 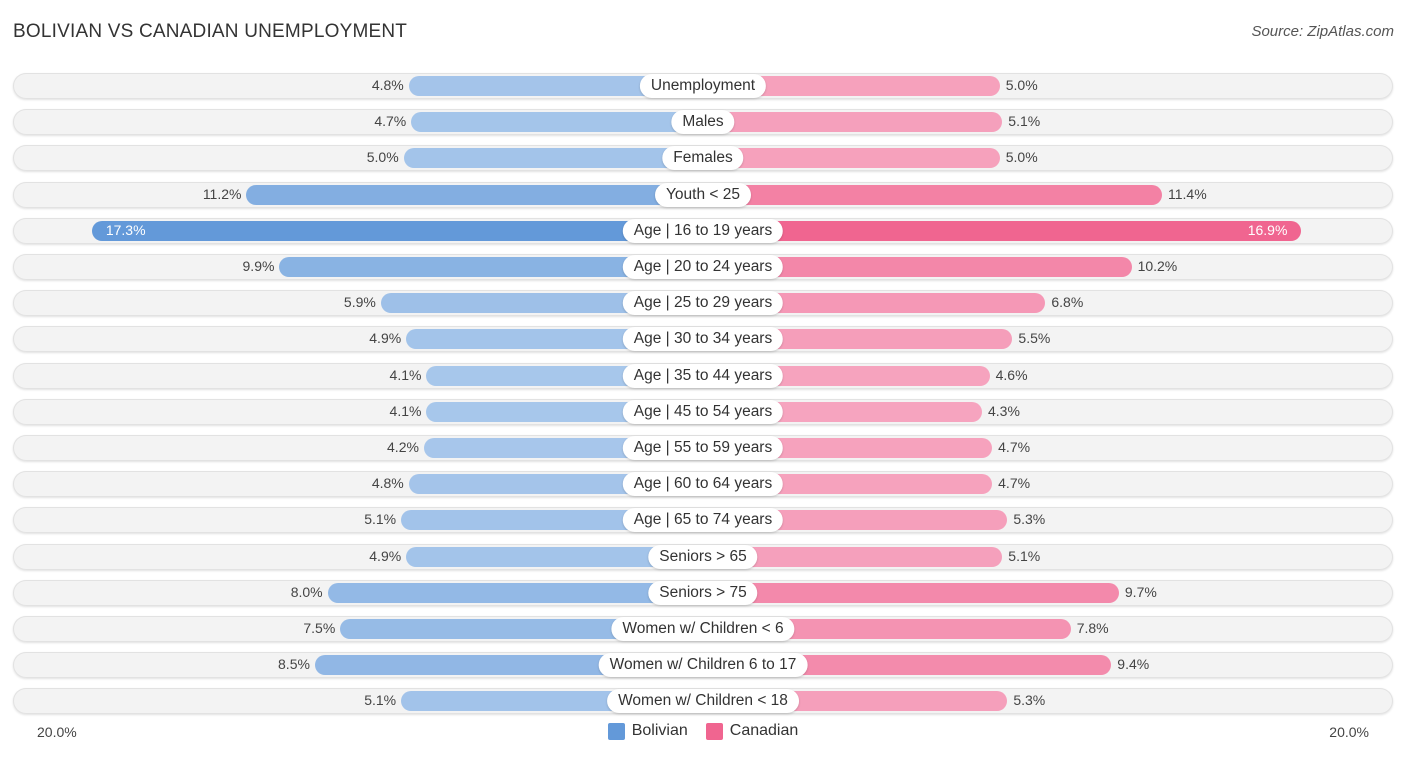 I want to click on category-label: Age | 25 to 29 years, so click(x=703, y=303).